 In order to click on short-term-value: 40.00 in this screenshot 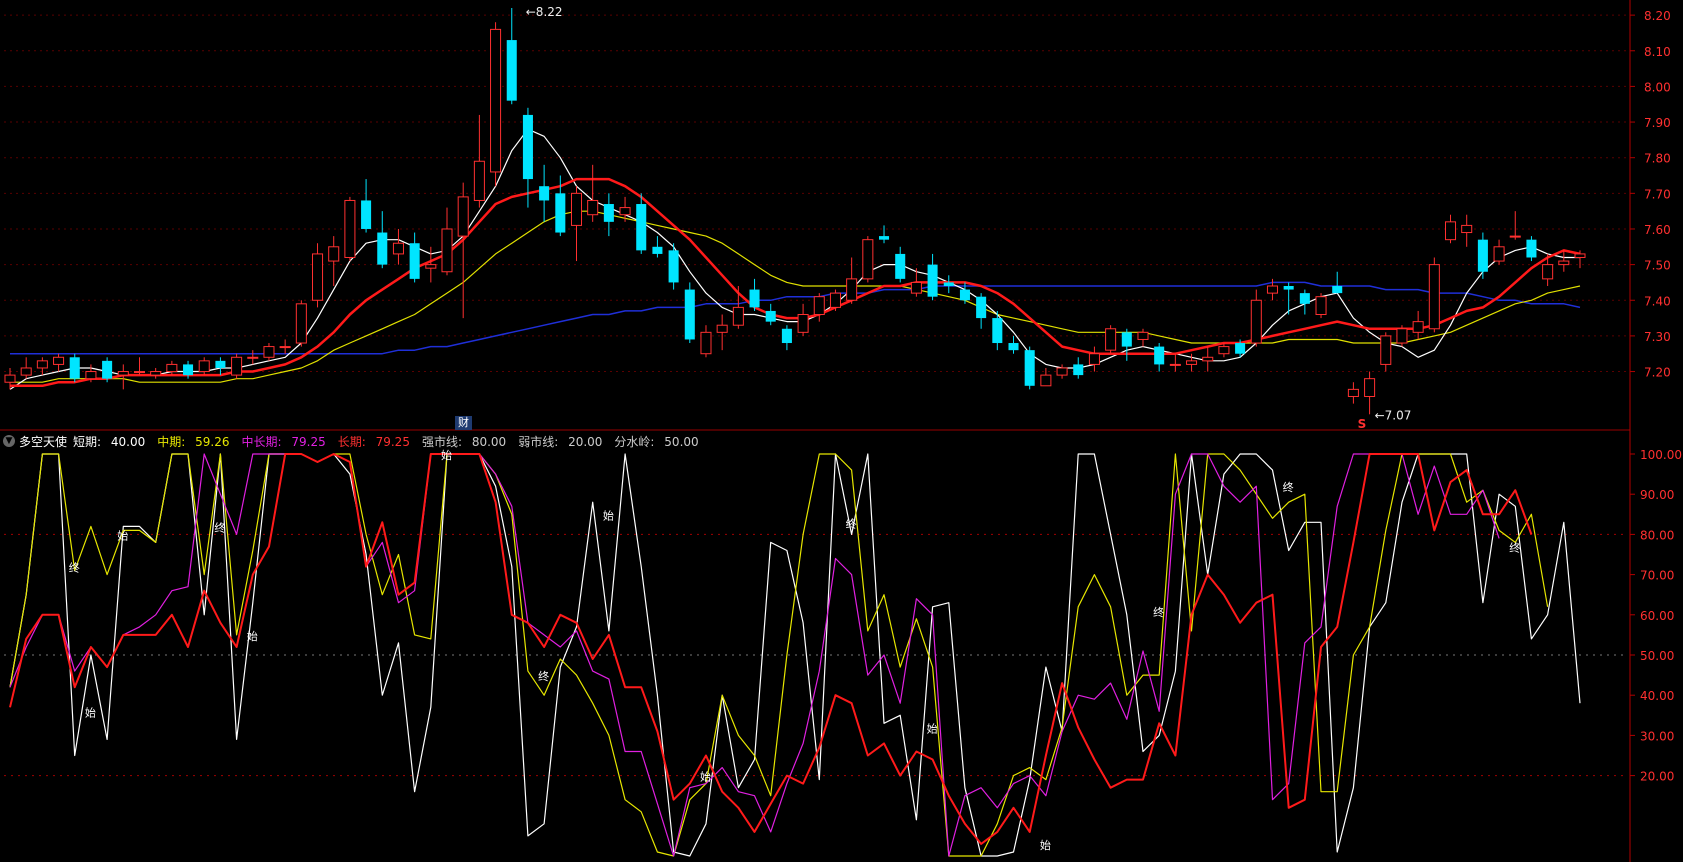, I will do `click(128, 441)`.